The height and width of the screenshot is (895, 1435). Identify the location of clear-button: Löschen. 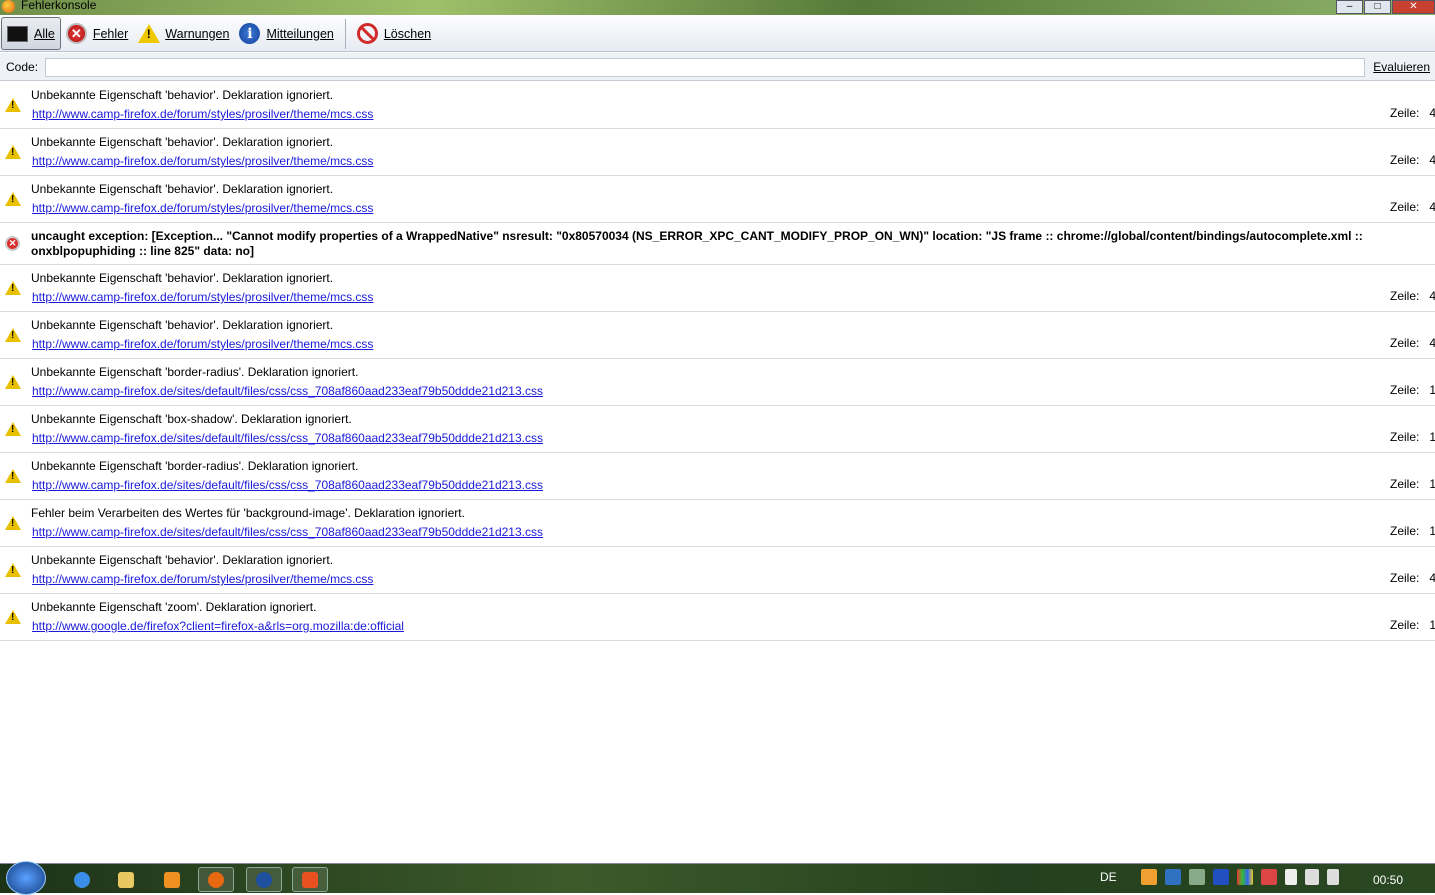
(394, 33).